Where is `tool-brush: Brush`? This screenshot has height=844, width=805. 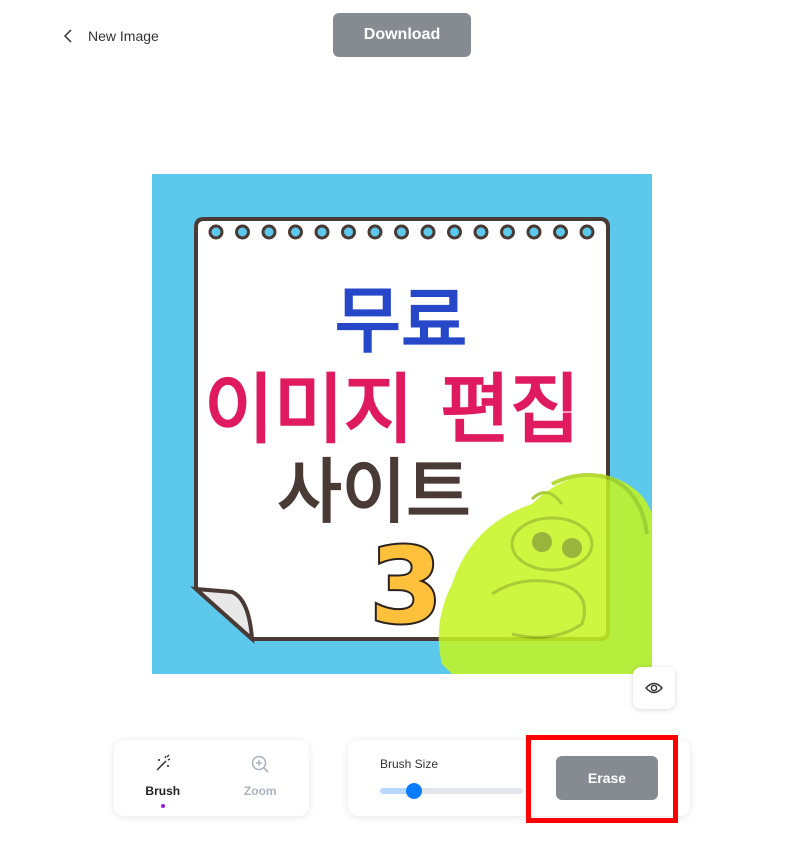
tool-brush: Brush is located at coordinates (163, 781).